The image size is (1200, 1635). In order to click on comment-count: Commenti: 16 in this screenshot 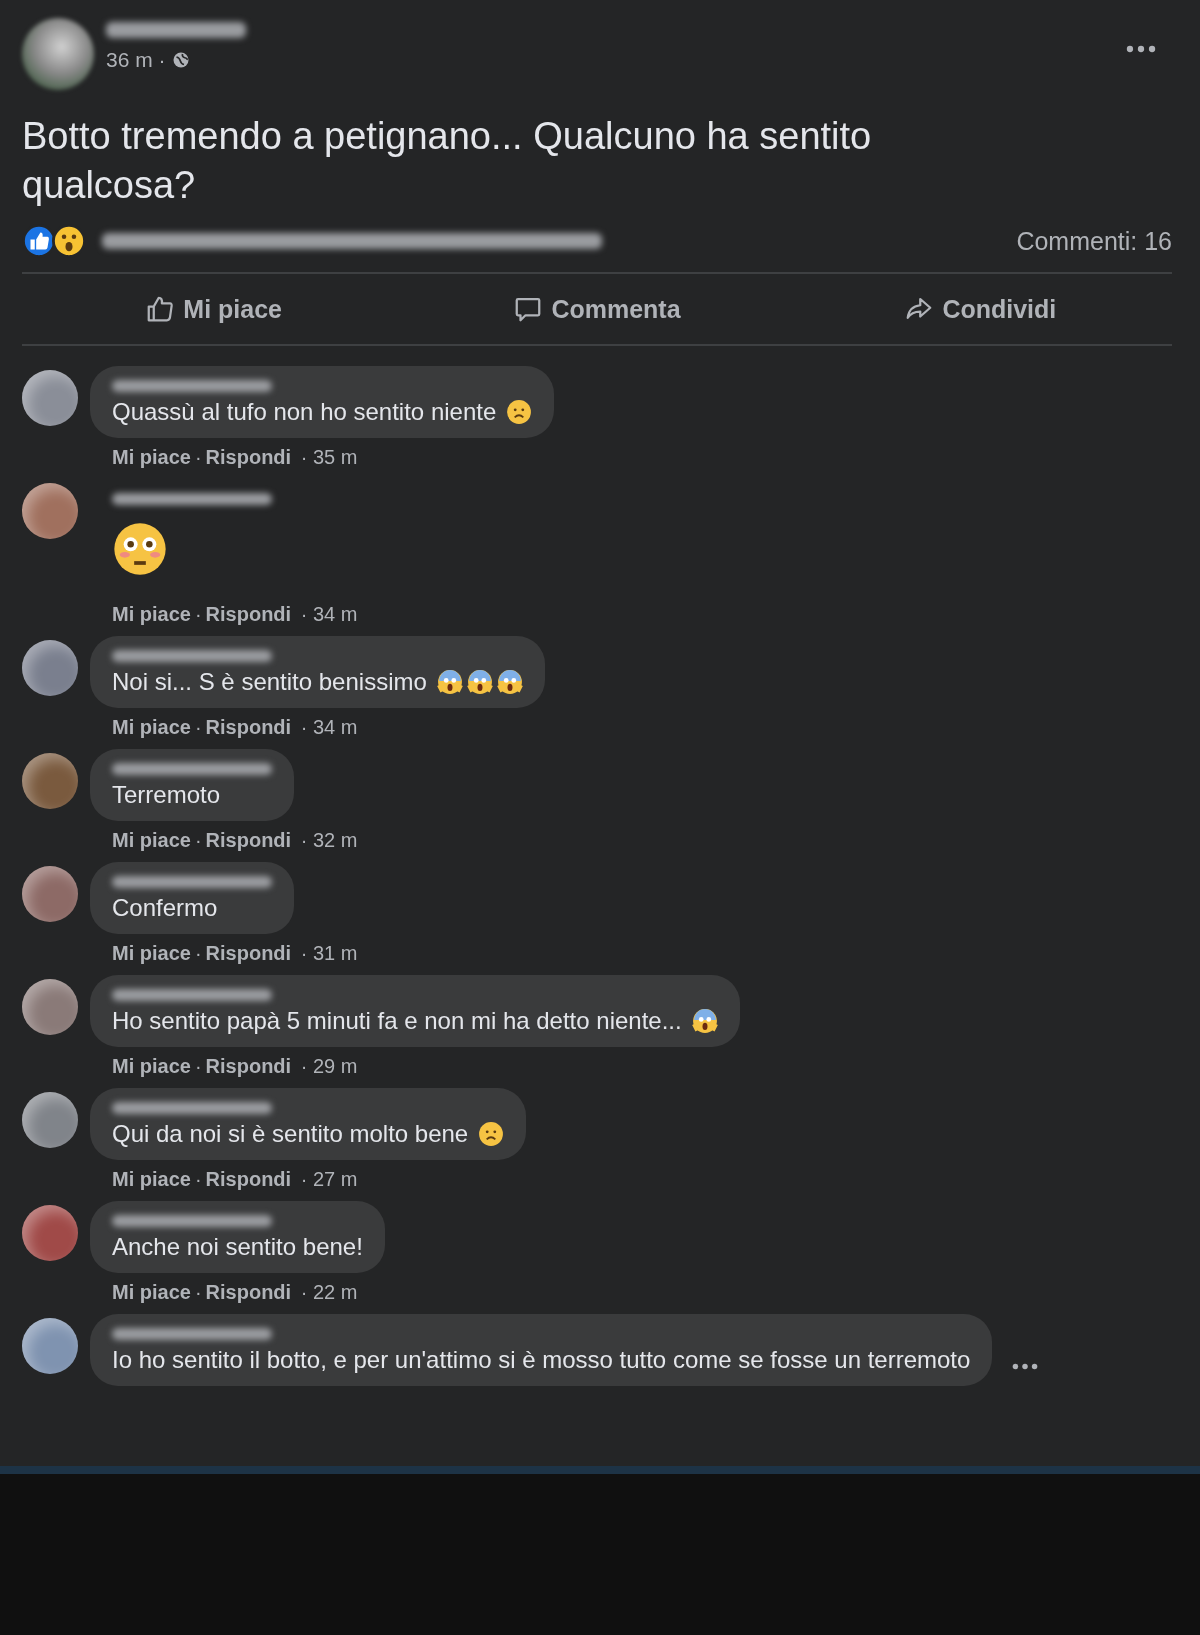, I will do `click(1094, 241)`.